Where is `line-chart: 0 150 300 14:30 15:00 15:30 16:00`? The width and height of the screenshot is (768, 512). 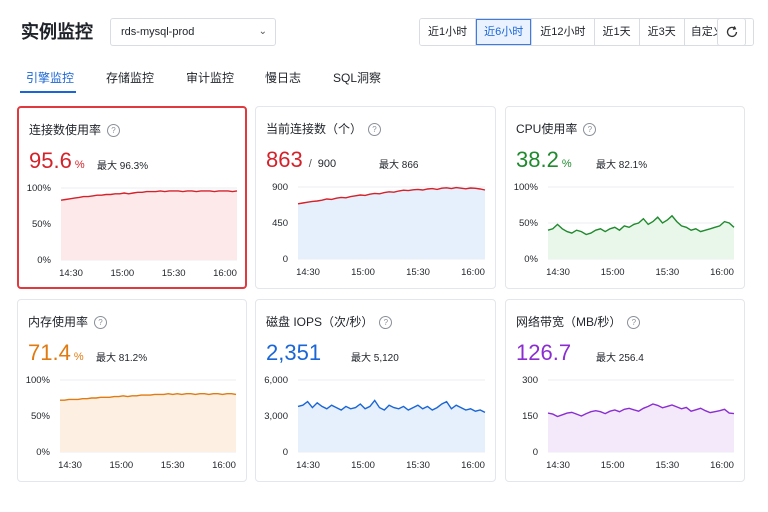 line-chart: 0 150 300 14:30 15:00 15:30 16:00 is located at coordinates (628, 423).